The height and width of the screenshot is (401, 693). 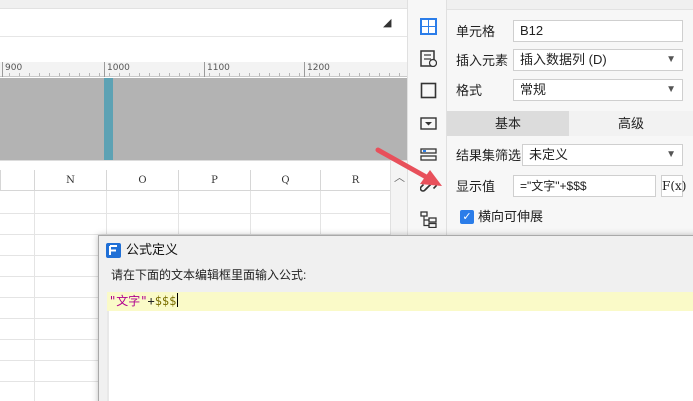 I want to click on display-value: ="文字"+$$$, so click(x=553, y=186).